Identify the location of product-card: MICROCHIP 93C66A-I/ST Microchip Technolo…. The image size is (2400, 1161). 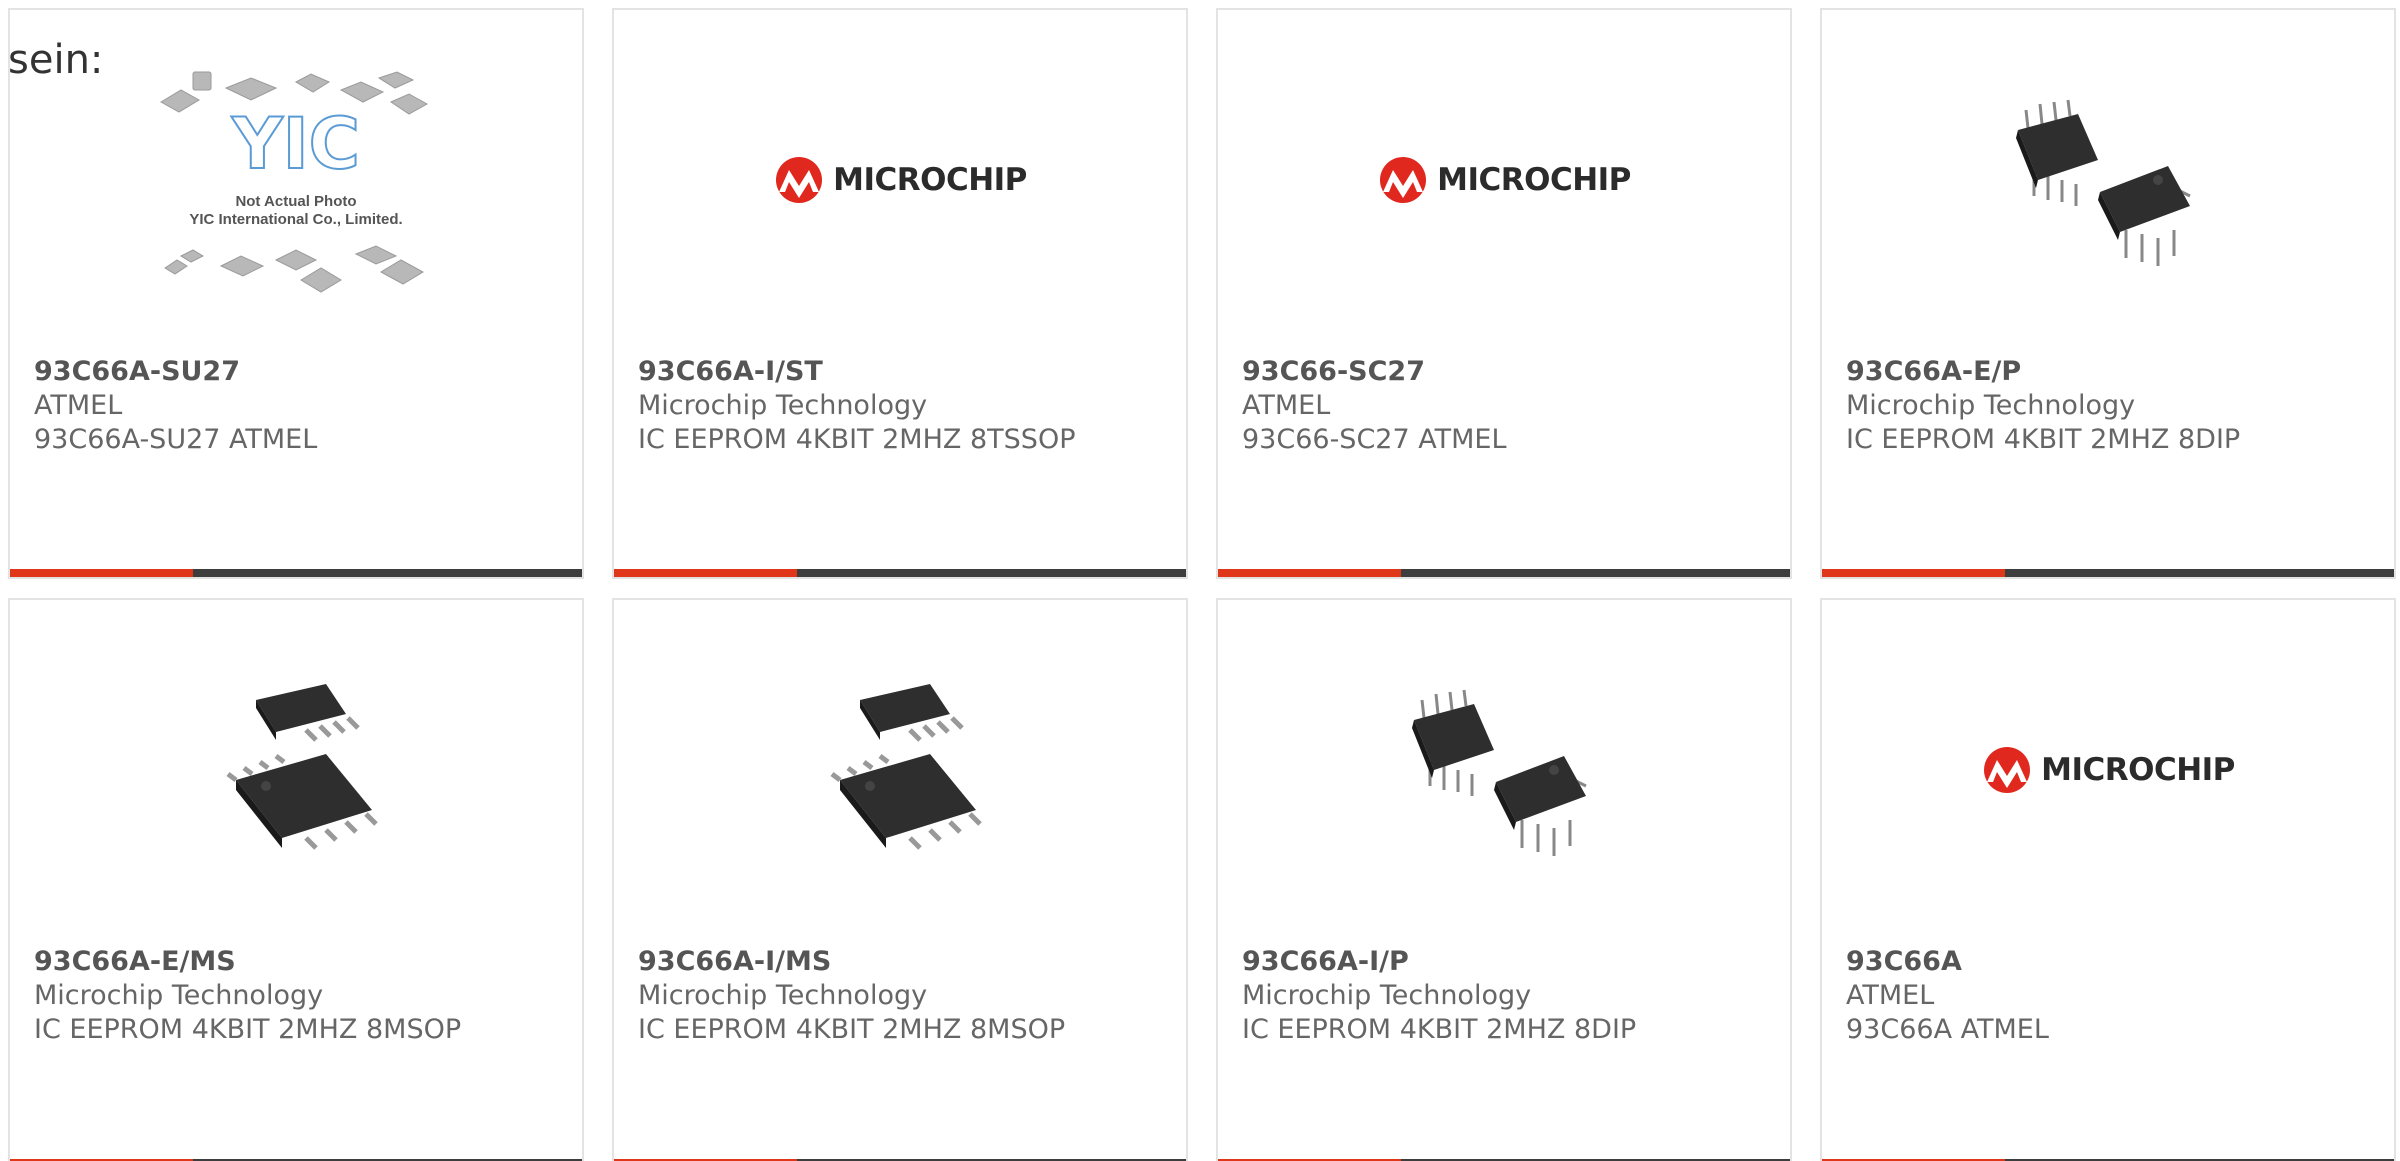
(900, 293).